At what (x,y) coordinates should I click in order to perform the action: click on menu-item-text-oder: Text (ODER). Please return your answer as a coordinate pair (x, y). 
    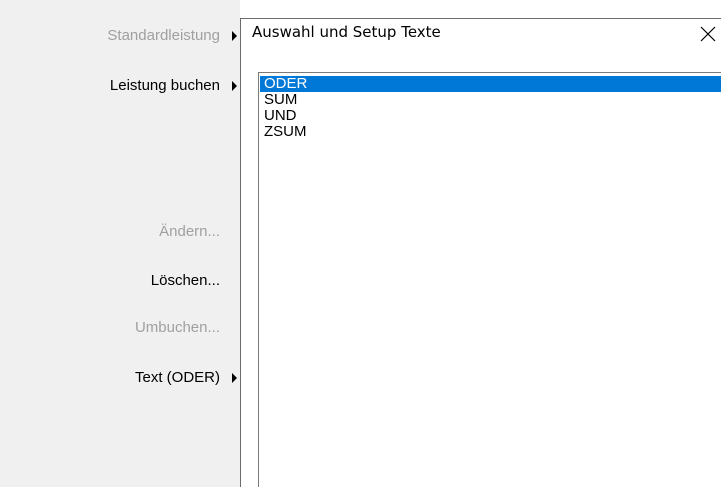
    Looking at the image, I should click on (185, 378).